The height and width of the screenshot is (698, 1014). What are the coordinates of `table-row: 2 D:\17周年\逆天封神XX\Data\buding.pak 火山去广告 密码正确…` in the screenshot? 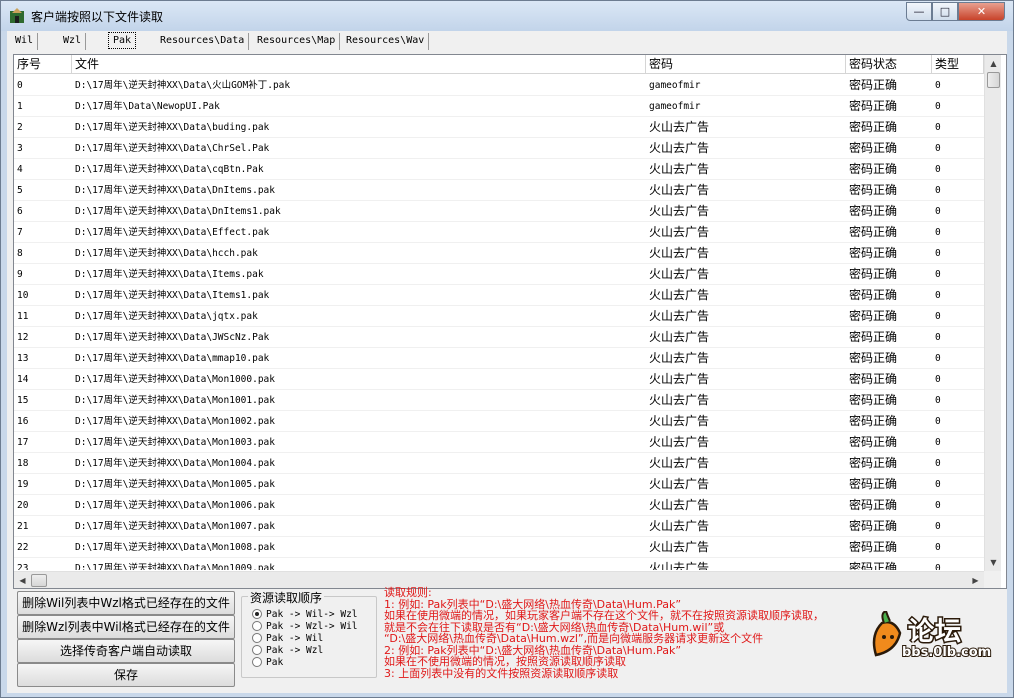 It's located at (499, 127).